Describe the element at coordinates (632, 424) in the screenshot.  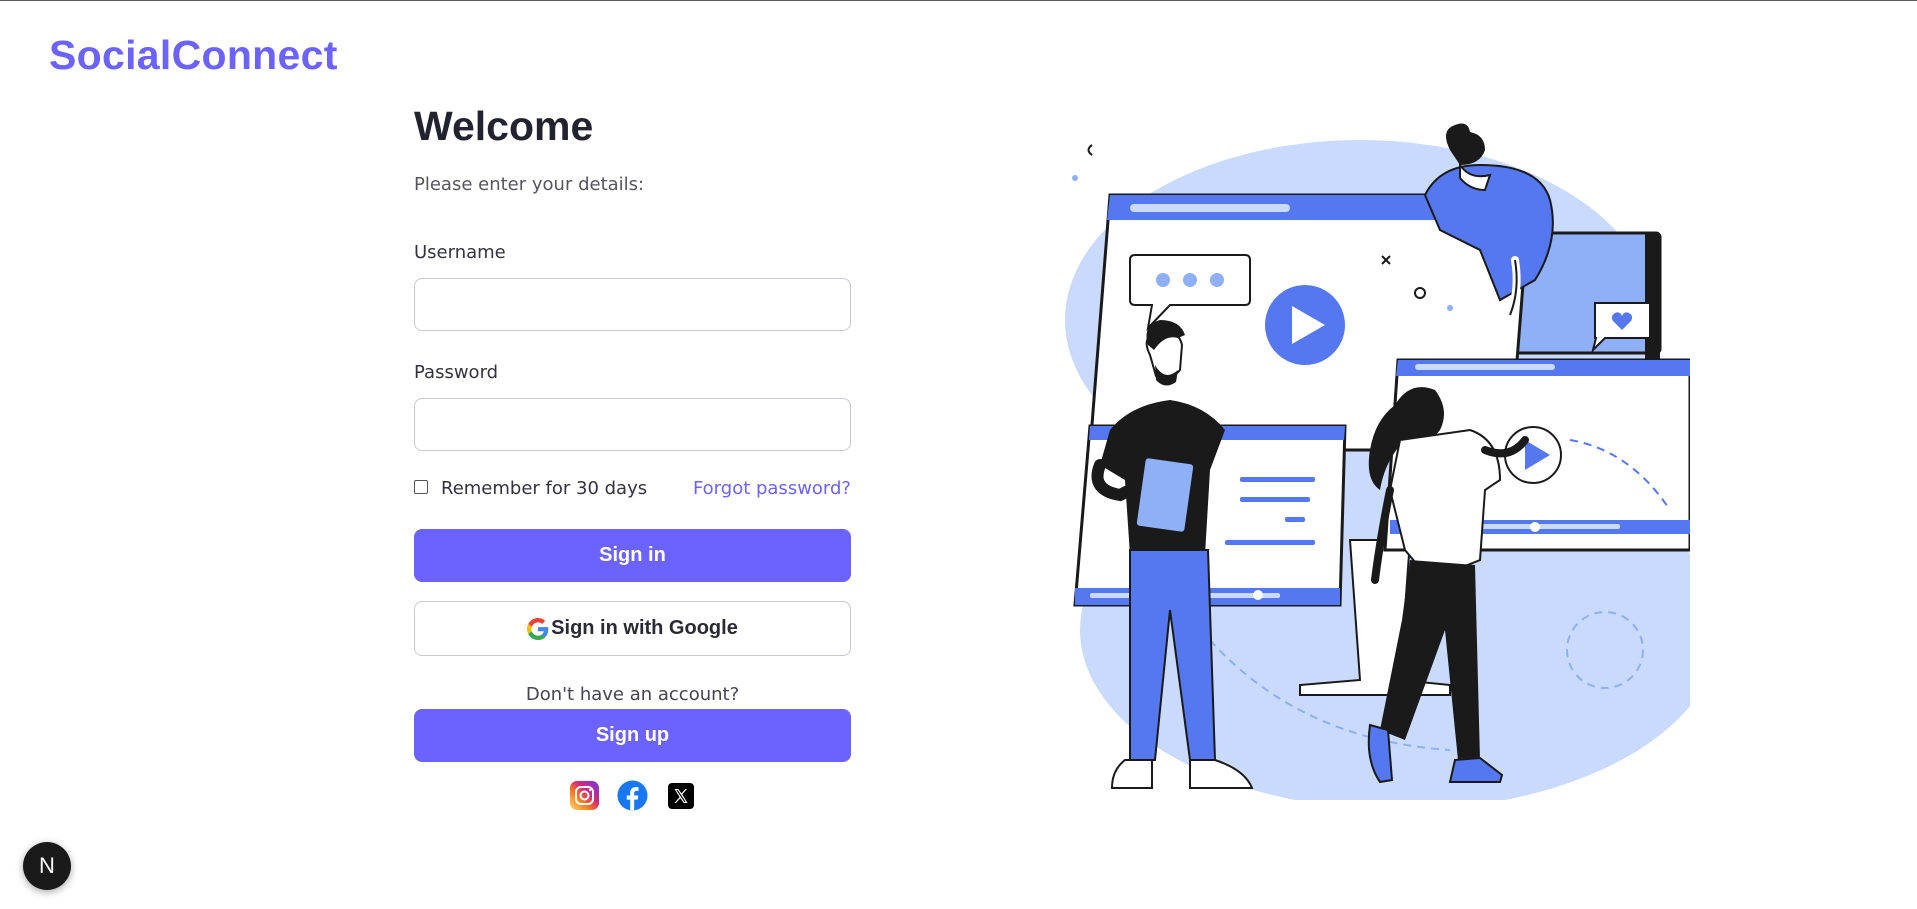
I see `password-input` at that location.